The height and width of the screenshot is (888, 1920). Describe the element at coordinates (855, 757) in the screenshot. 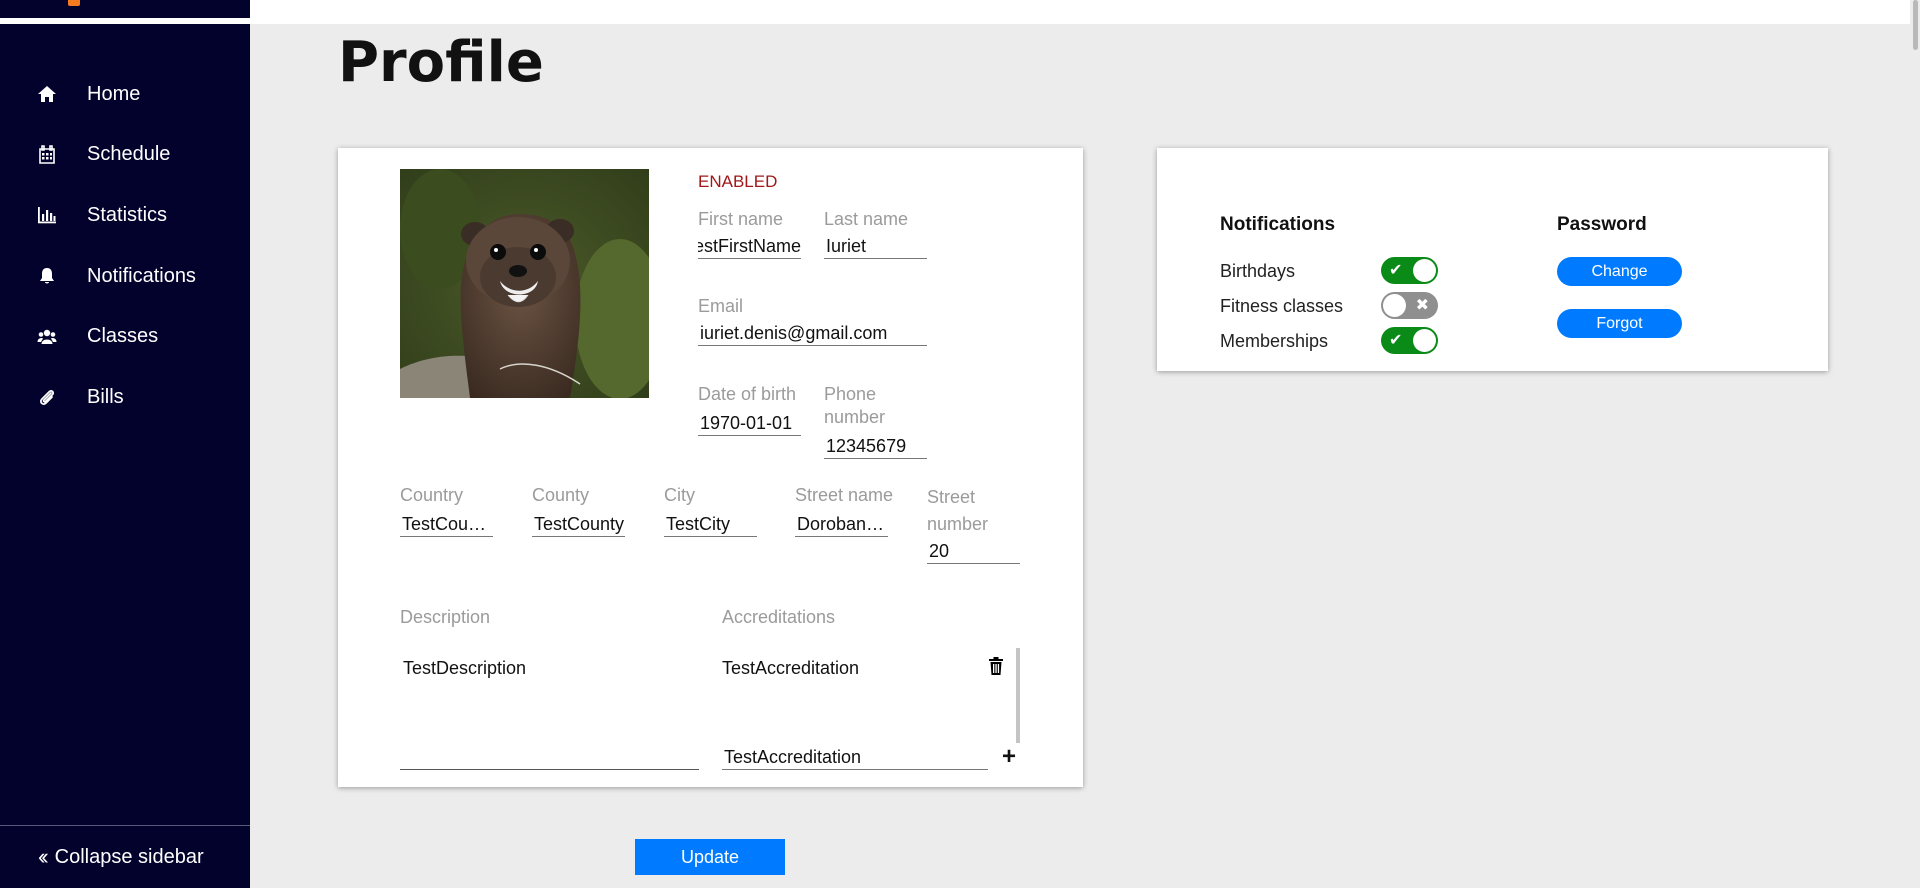

I see `new-accreditation-input: TestAccreditation` at that location.